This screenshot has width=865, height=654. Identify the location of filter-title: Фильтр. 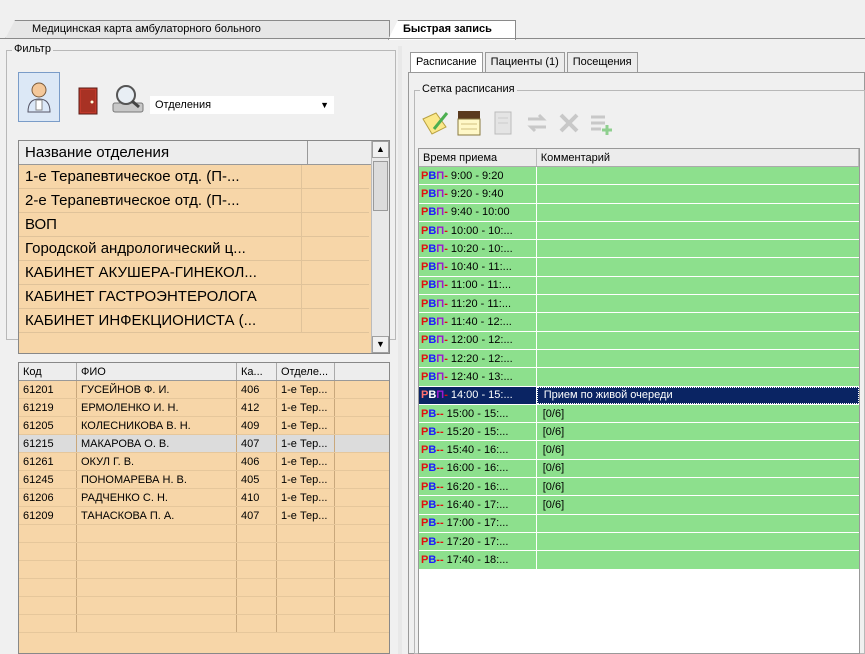
(32, 49).